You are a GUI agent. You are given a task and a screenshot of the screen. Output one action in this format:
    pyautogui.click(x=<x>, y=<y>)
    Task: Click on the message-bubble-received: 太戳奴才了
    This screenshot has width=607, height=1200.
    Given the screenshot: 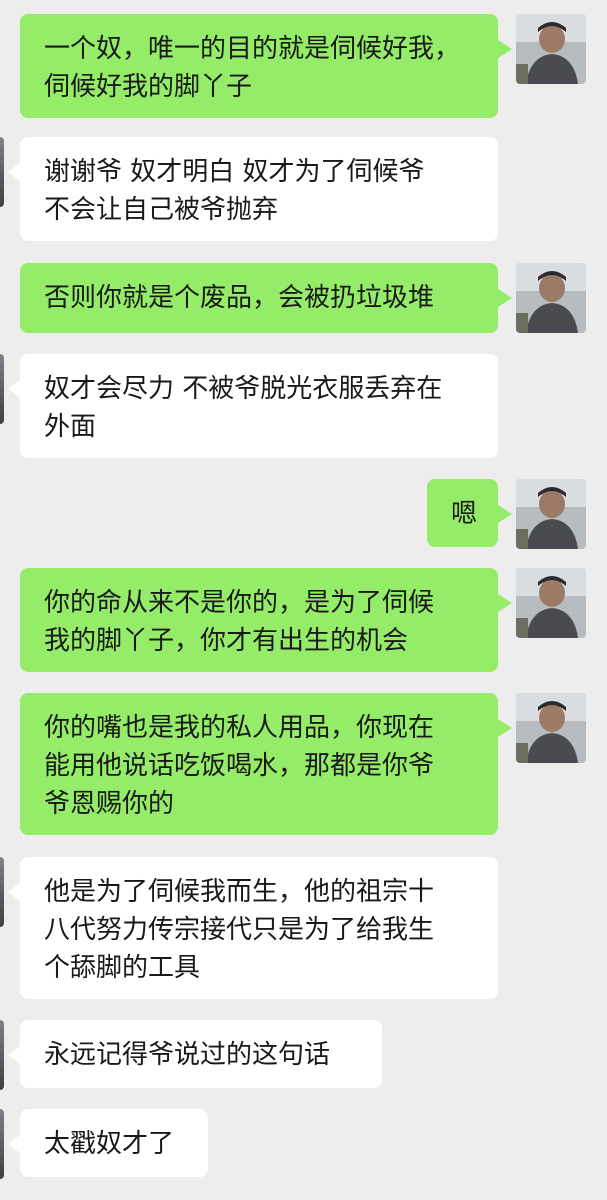 What is the action you would take?
    pyautogui.click(x=108, y=1143)
    